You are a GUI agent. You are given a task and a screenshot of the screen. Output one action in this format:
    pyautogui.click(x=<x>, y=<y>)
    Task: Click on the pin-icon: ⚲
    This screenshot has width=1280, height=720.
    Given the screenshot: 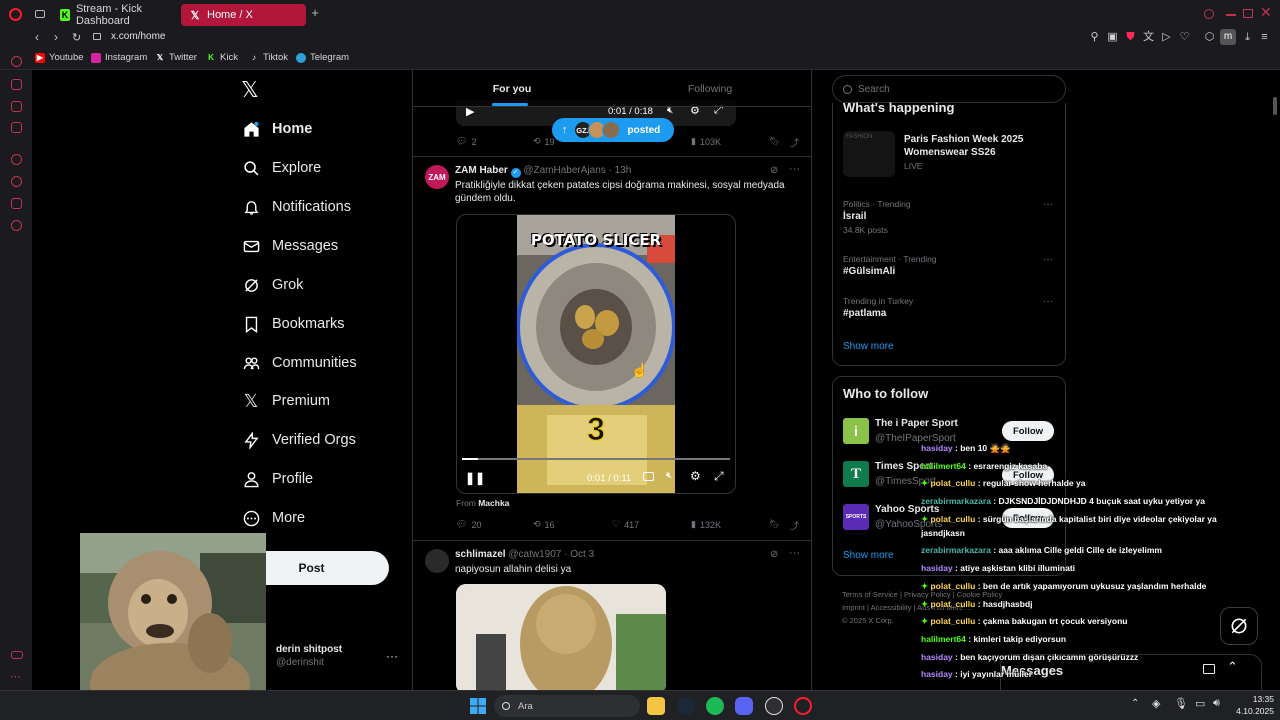 What is the action you would take?
    pyautogui.click(x=1094, y=37)
    